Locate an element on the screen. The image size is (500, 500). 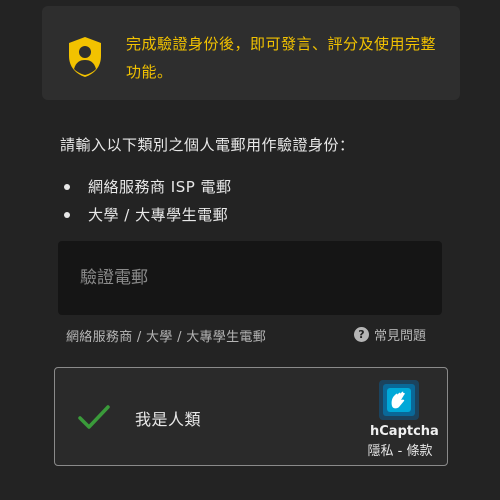
list-item-label: 大學 / 大專學生電郵 is located at coordinates (158, 215).